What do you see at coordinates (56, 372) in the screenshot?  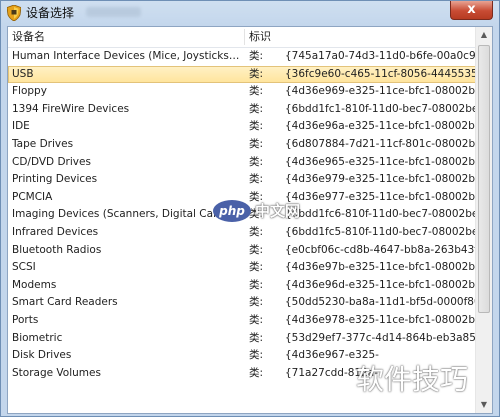 I see `device-name: Storage Volumes` at bounding box center [56, 372].